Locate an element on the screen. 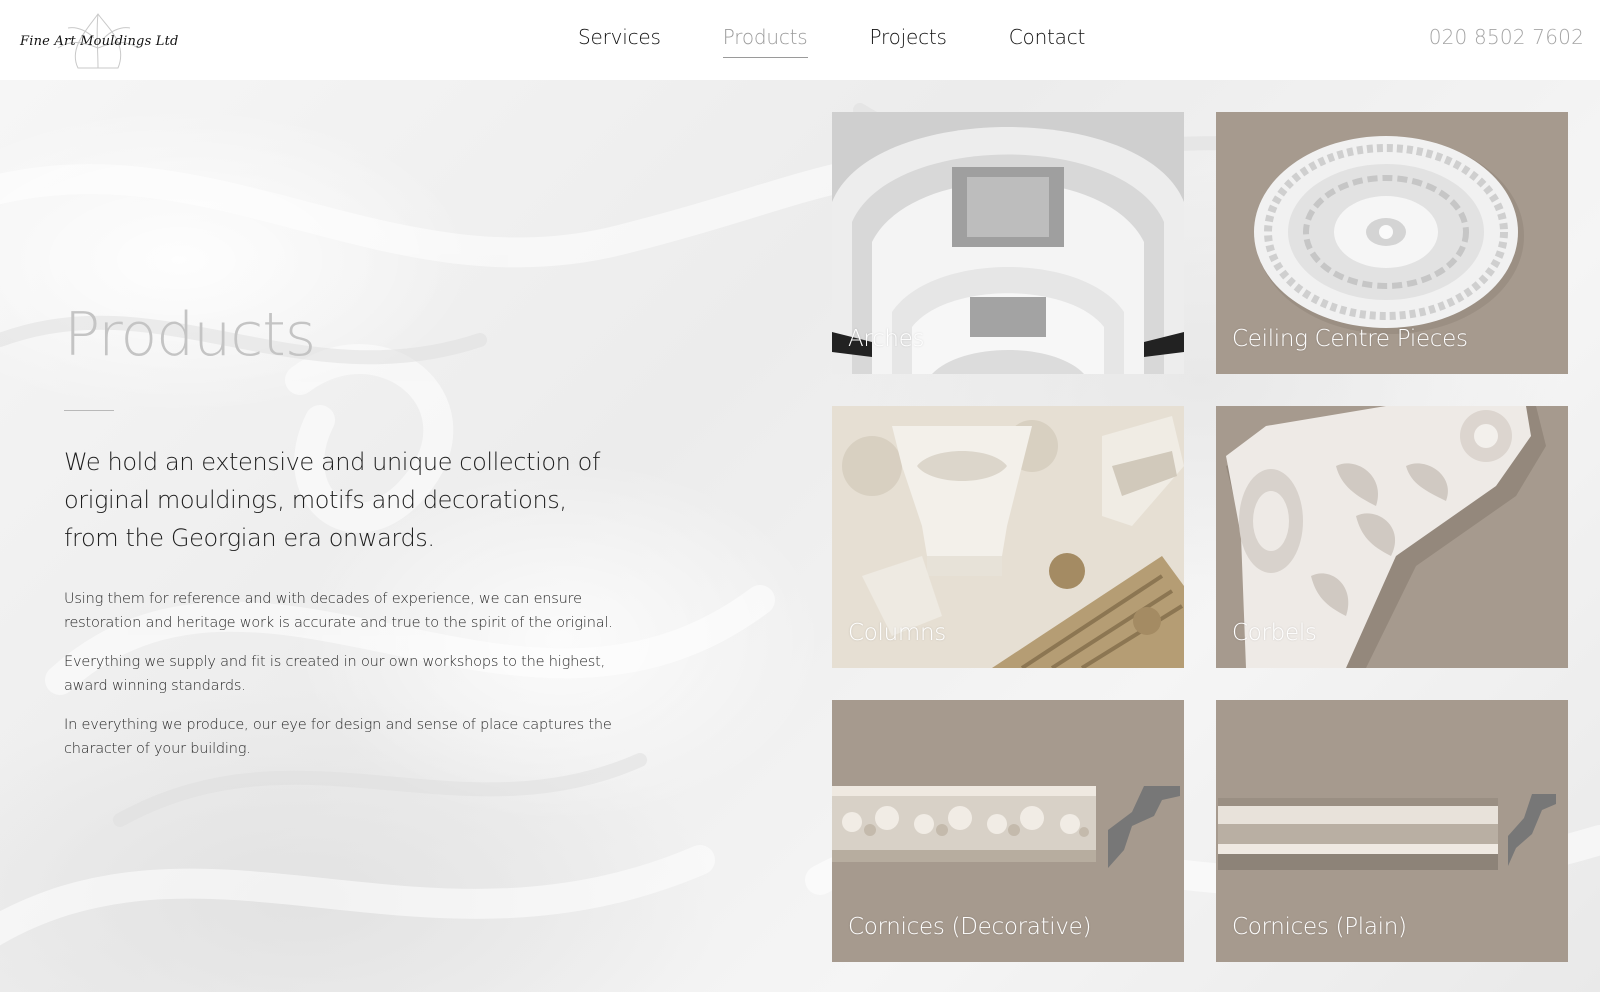 This screenshot has height=992, width=1600. product-card-columns: Columns is located at coordinates (1008, 537).